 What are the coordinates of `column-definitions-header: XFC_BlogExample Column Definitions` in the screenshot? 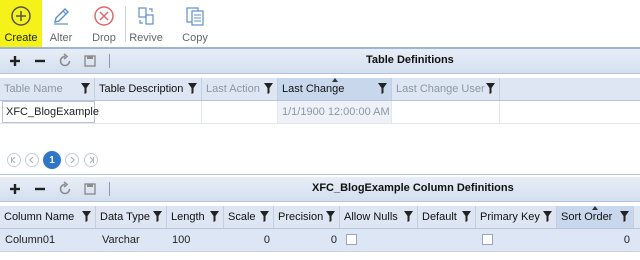 It's located at (320, 189).